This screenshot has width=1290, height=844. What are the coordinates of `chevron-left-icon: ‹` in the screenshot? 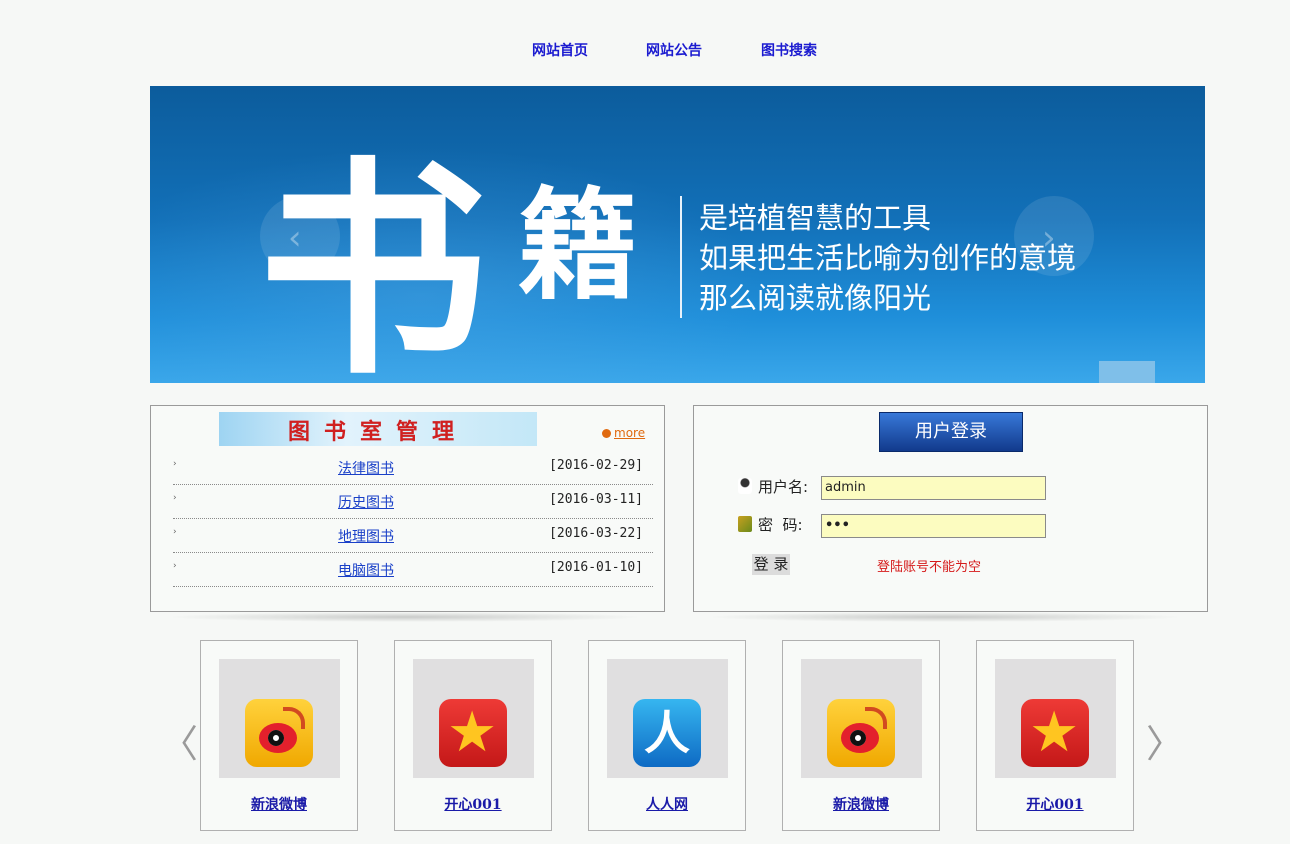 It's located at (295, 238).